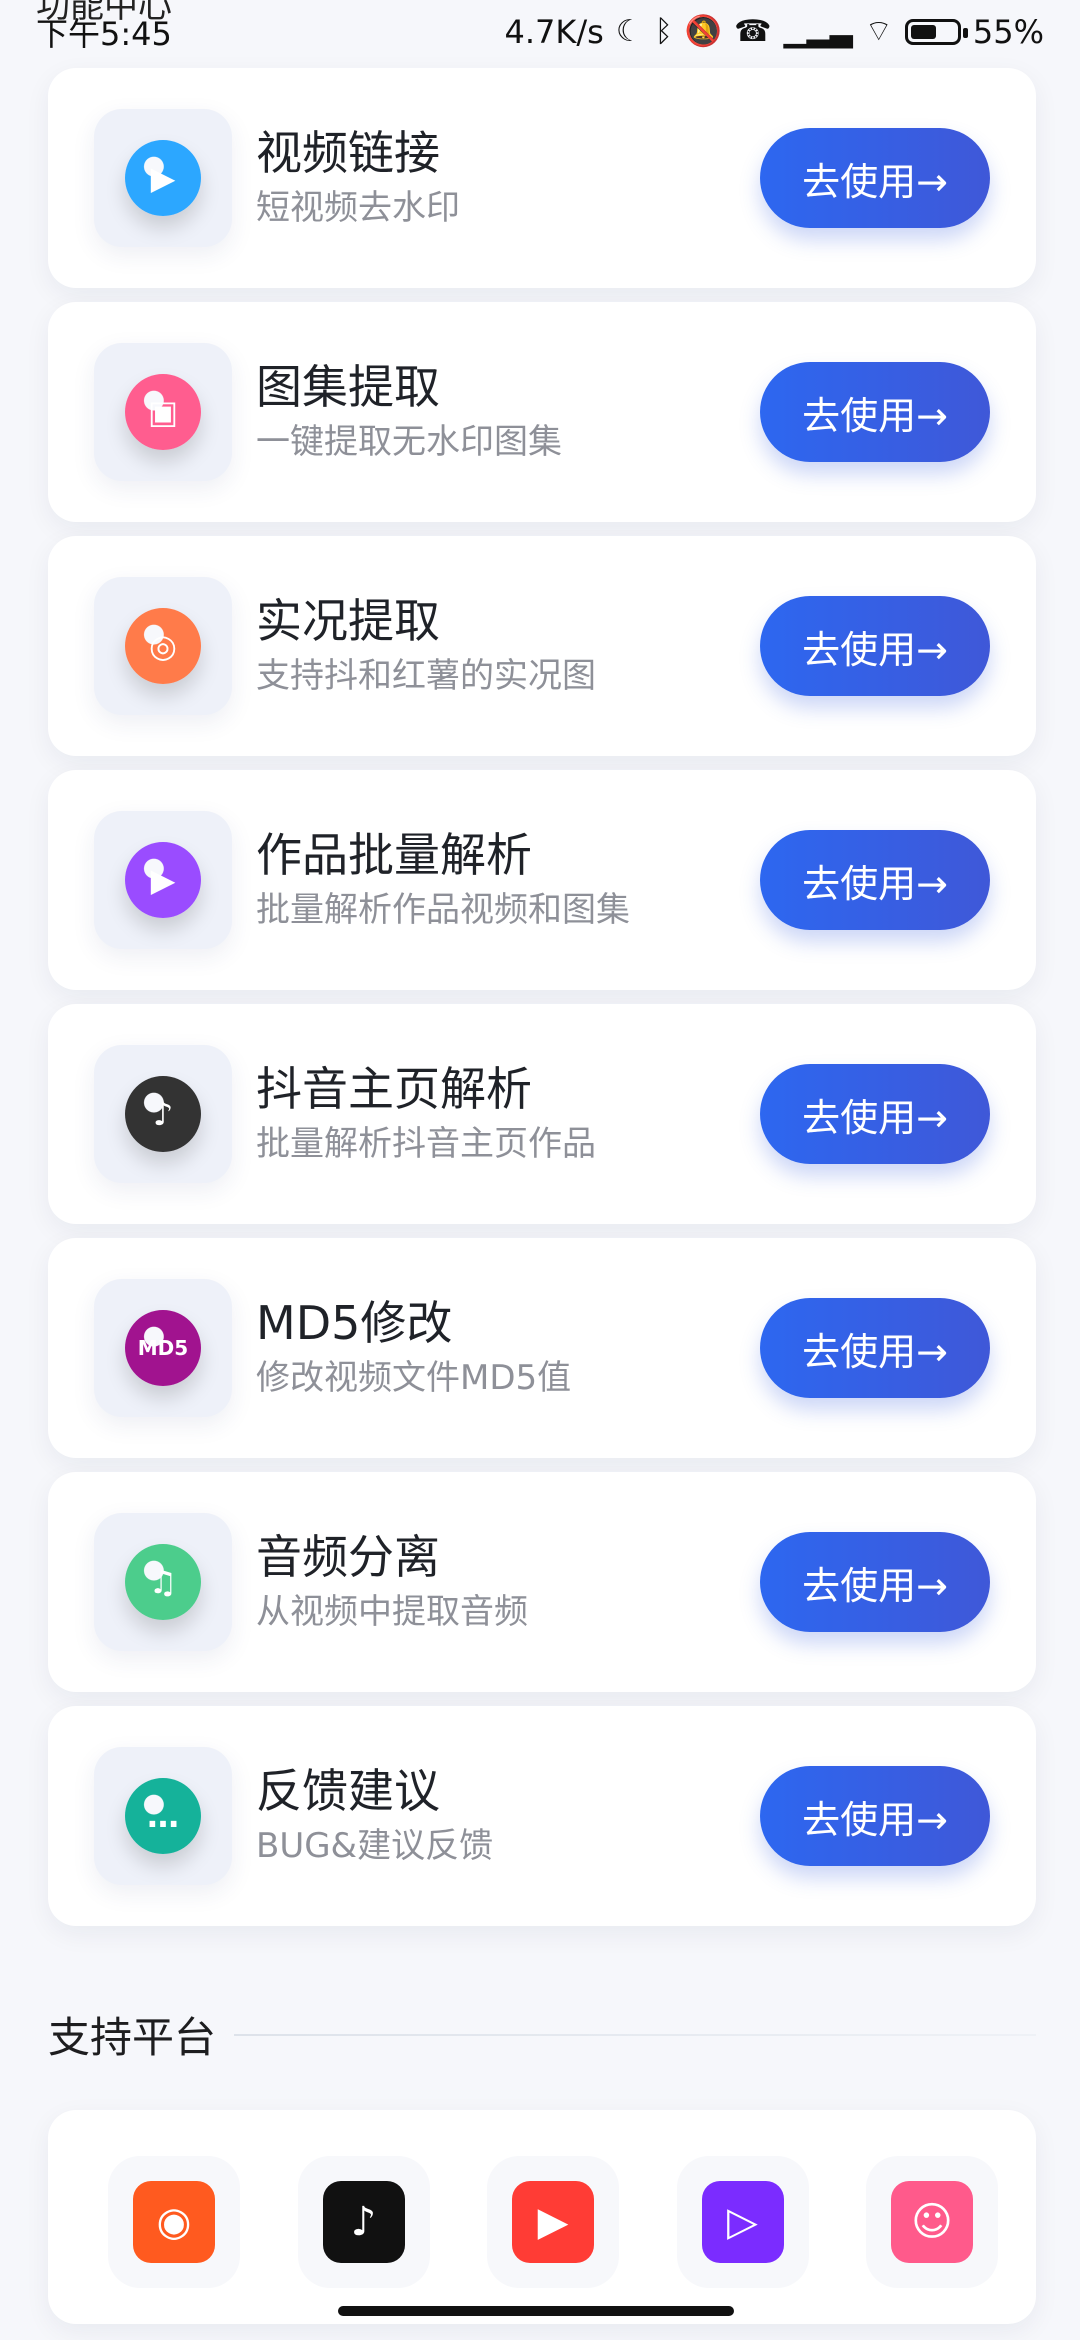 The width and height of the screenshot is (1080, 2340). Describe the element at coordinates (409, 442) in the screenshot. I see `feature-subtitle: 一键提取无水印图集` at that location.